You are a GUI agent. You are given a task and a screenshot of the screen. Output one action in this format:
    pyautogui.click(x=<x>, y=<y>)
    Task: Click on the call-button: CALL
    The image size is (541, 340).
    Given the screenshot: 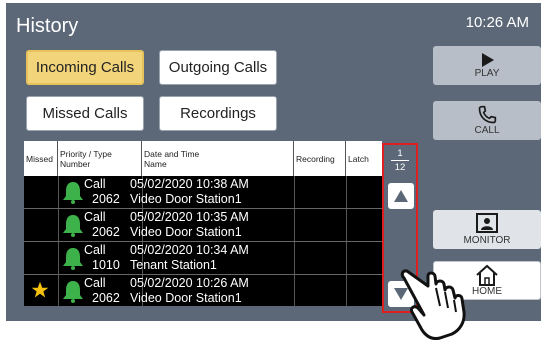 What is the action you would take?
    pyautogui.click(x=487, y=120)
    